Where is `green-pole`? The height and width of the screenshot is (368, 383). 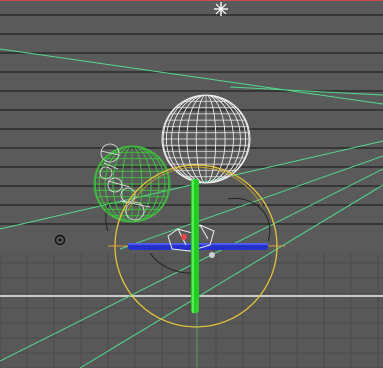 green-pole is located at coordinates (195, 246).